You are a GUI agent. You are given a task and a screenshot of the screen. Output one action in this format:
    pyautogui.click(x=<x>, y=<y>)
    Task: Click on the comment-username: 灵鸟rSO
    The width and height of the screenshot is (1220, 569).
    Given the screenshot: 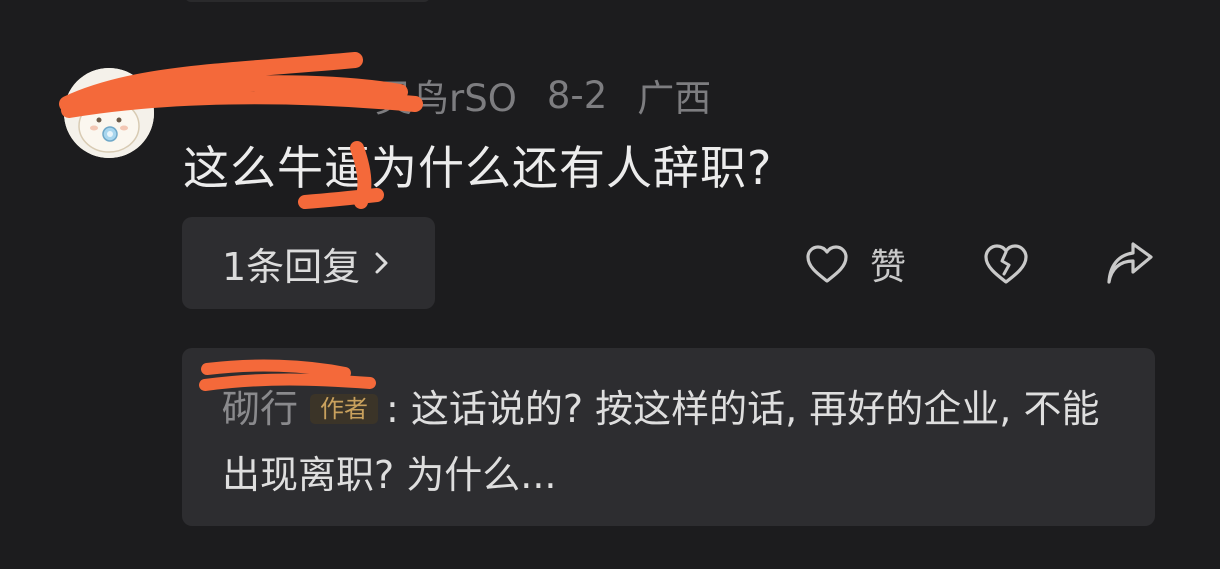 What is the action you would take?
    pyautogui.click(x=351, y=95)
    